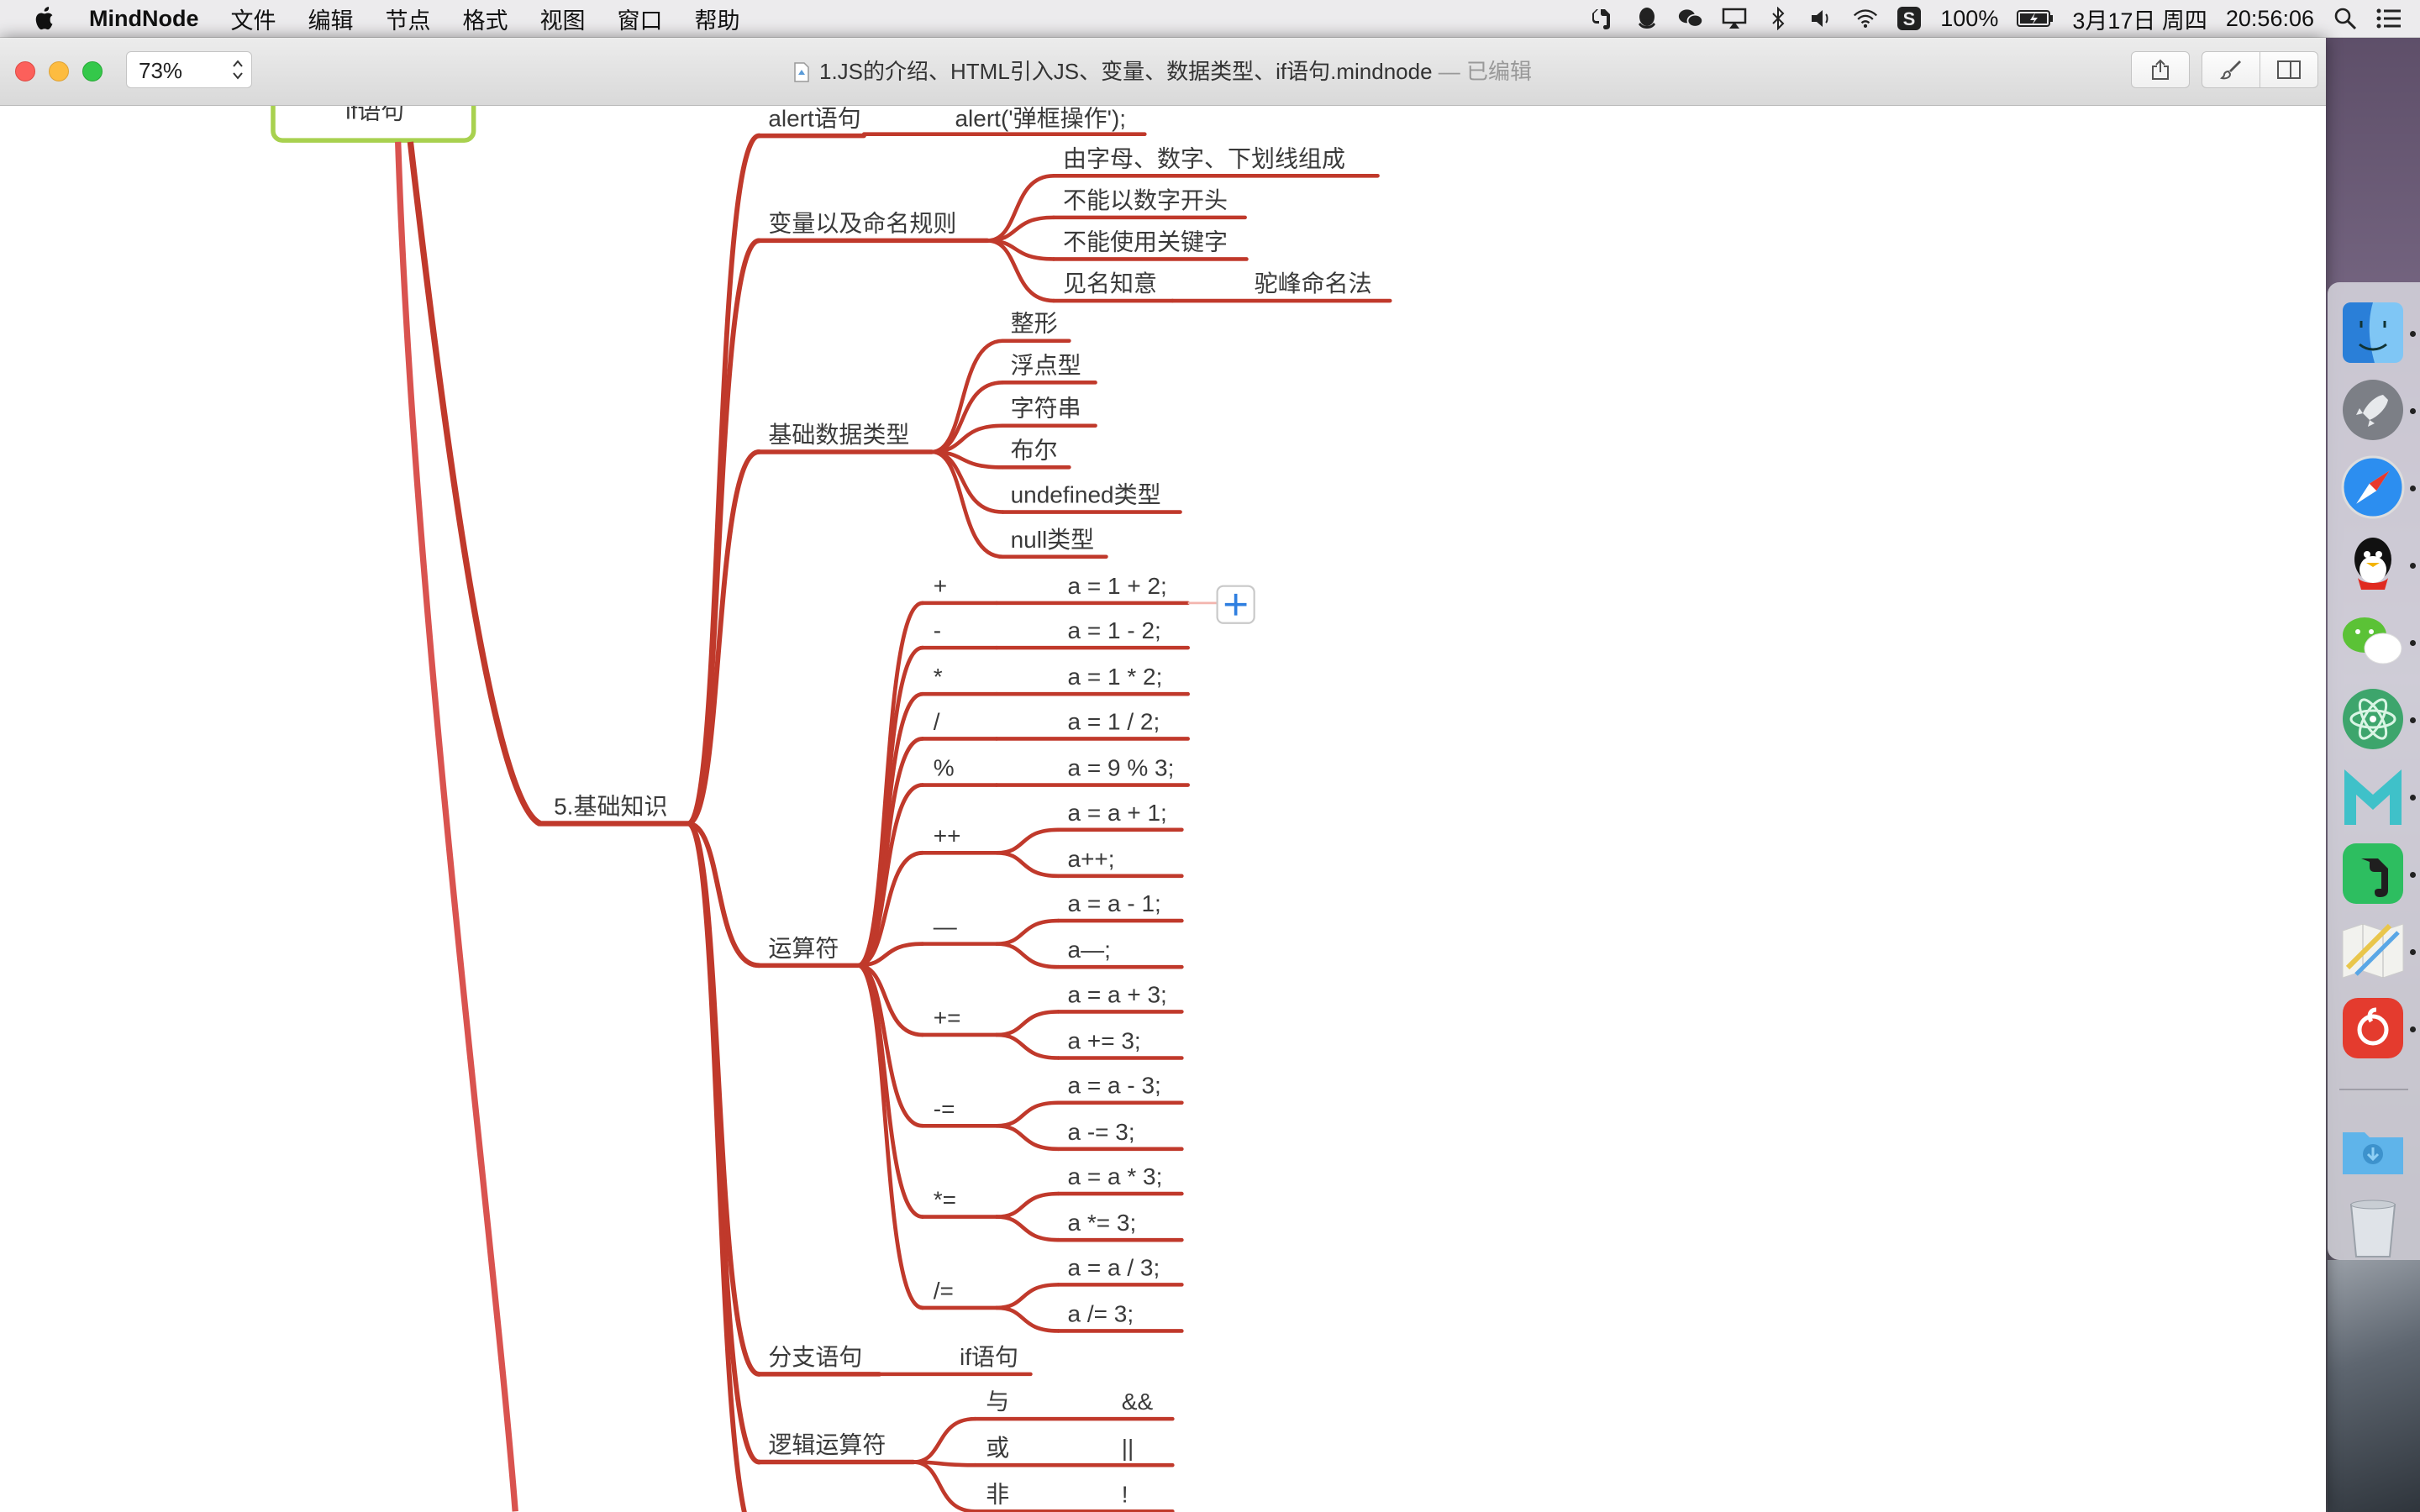 This screenshot has height=1512, width=2420. I want to click on variables-node-label: 变量以及命名规则, so click(862, 223).